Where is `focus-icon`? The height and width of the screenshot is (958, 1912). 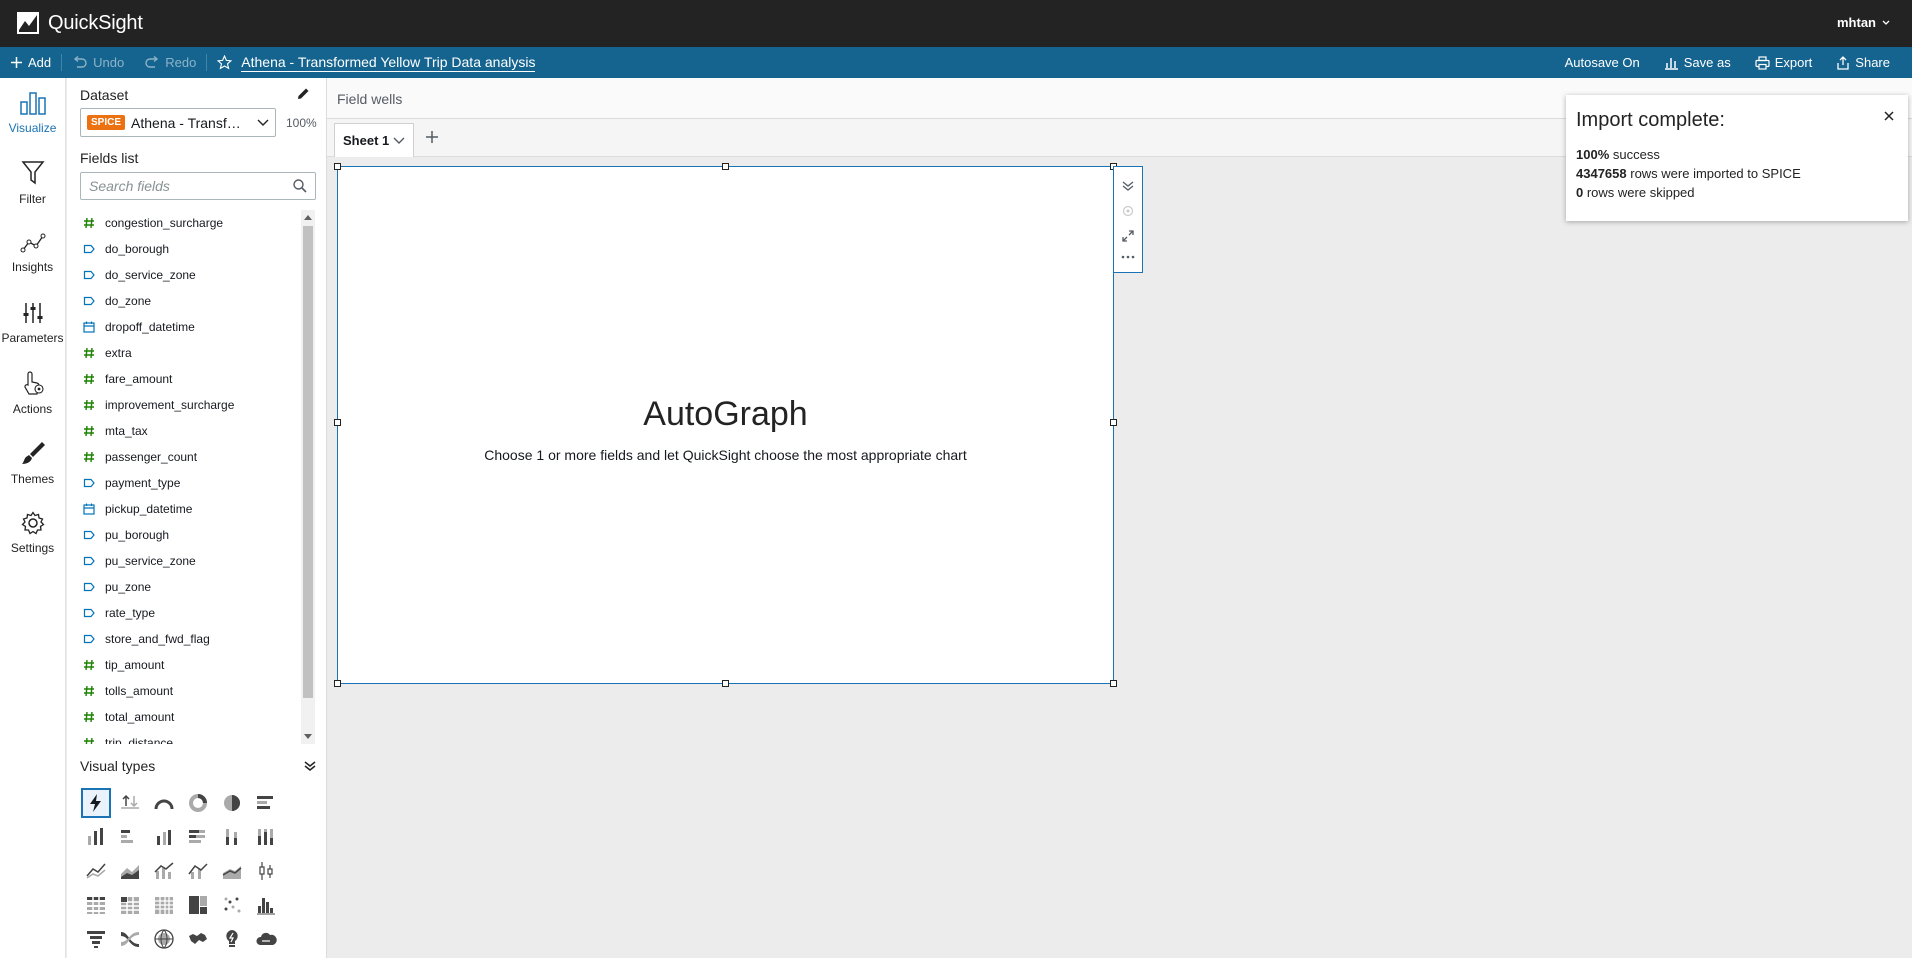 focus-icon is located at coordinates (1128, 211).